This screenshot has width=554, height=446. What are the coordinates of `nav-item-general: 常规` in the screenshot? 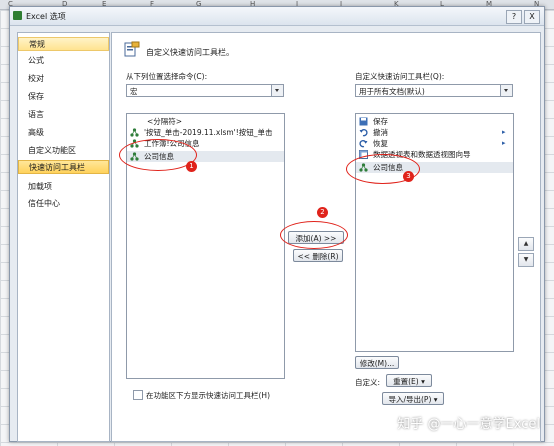 It's located at (63, 44).